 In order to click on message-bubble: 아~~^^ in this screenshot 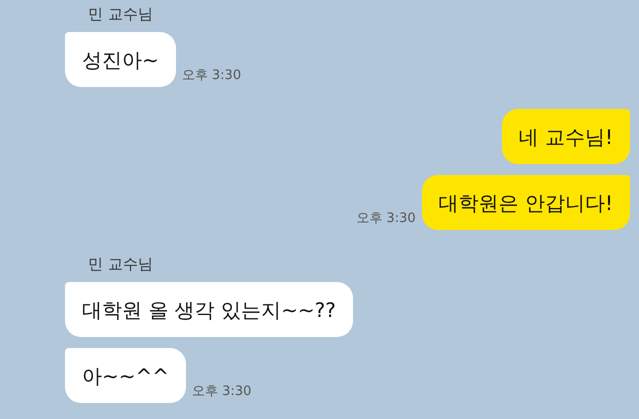, I will do `click(125, 375)`.